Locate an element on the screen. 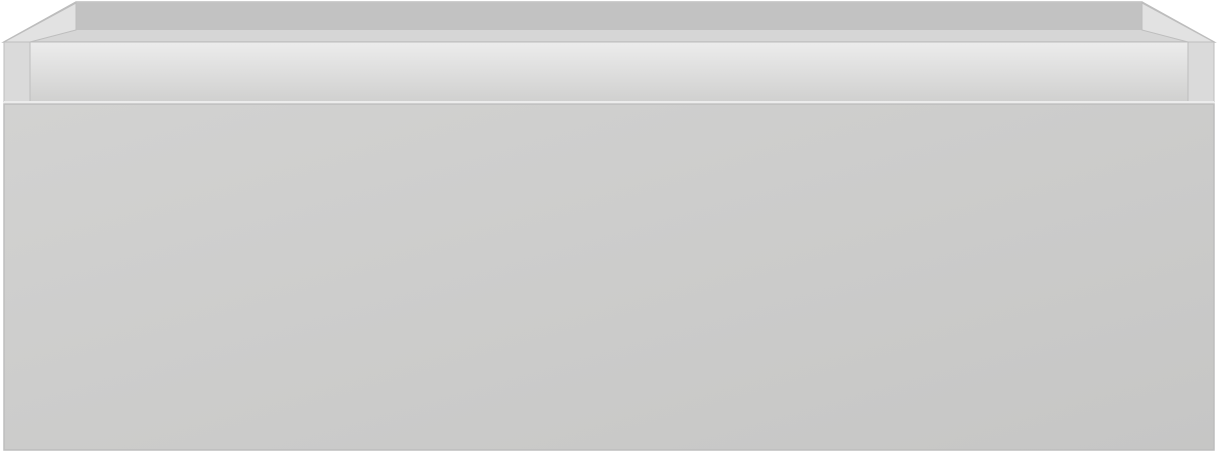 This screenshot has height=452, width=1218. front-lip is located at coordinates (609, 72).